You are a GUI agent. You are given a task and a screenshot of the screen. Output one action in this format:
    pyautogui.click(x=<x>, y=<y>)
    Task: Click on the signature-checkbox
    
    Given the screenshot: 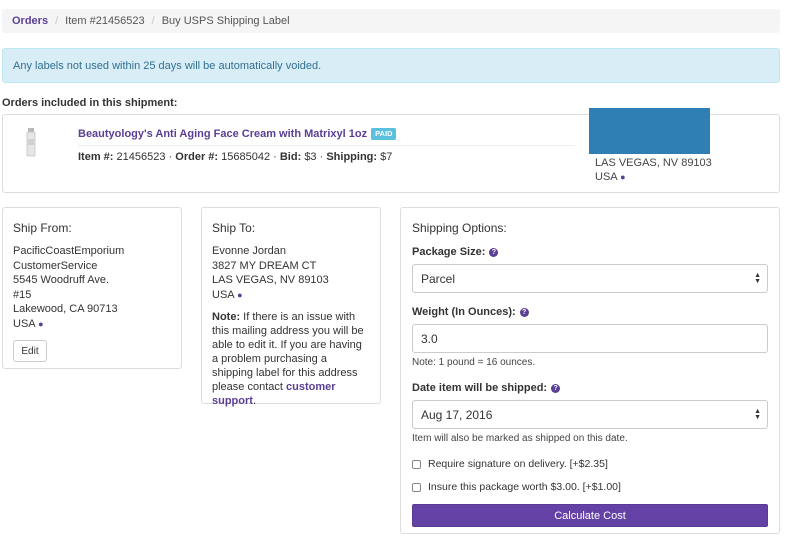 What is the action you would take?
    pyautogui.click(x=416, y=464)
    